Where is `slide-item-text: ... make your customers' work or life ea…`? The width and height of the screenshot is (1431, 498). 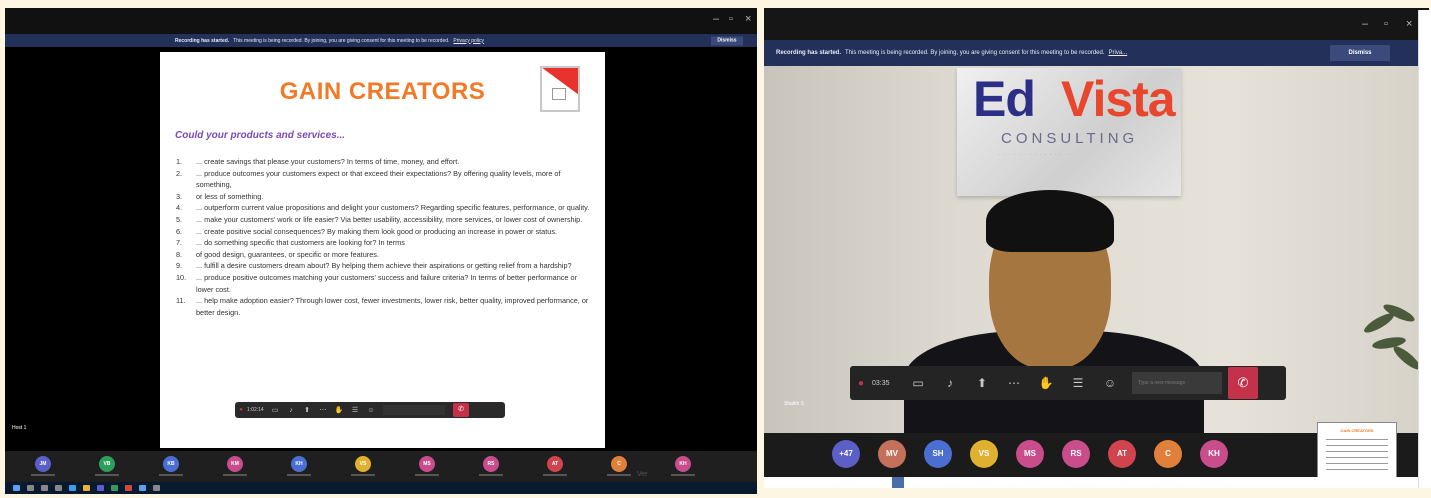
slide-item-text: ... make your customers' work or life ea… is located at coordinates (389, 219).